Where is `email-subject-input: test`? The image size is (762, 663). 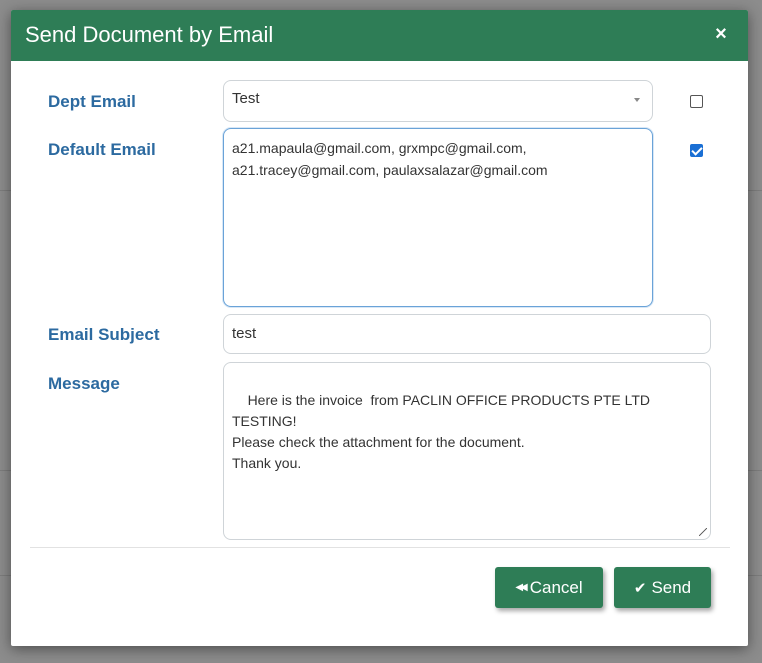 email-subject-input: test is located at coordinates (467, 334).